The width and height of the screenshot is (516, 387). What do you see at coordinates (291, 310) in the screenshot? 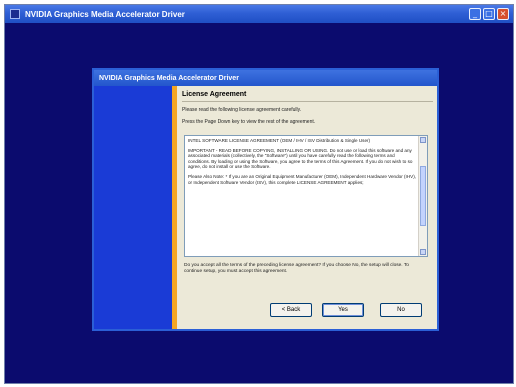
I see `back-button: < Back` at bounding box center [291, 310].